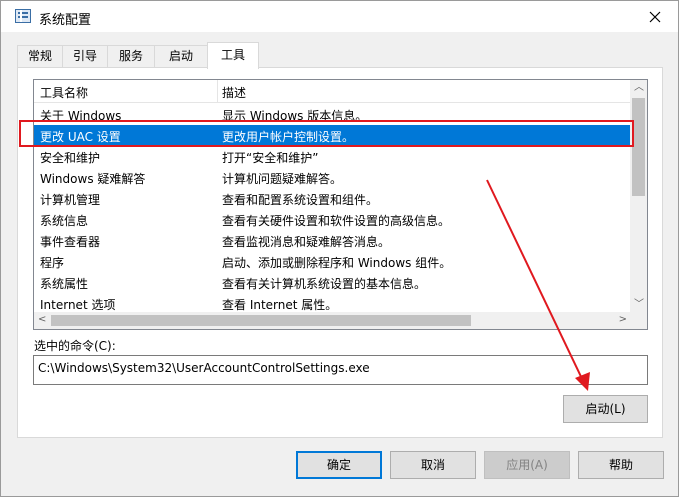  What do you see at coordinates (78, 305) in the screenshot?
I see `tool-name: Internet 选项` at bounding box center [78, 305].